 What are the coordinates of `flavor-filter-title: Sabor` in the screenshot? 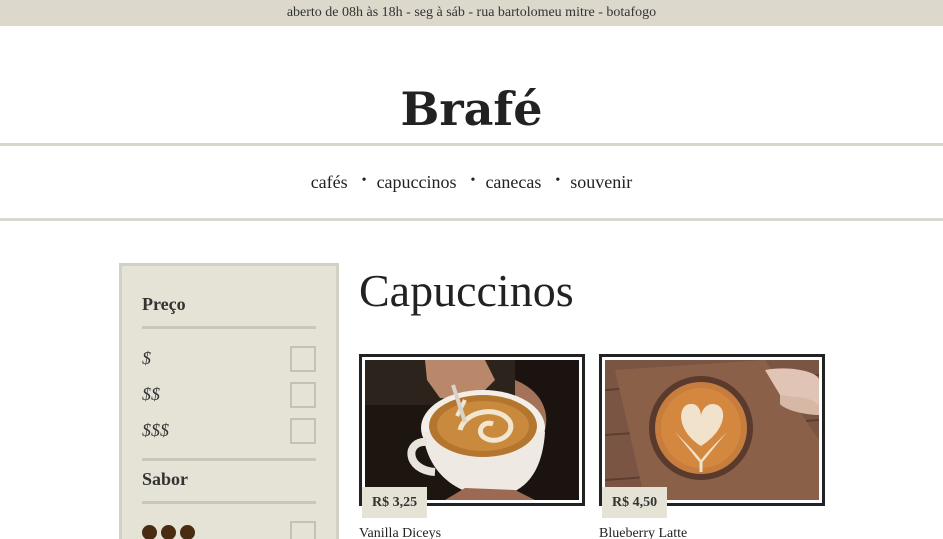 It's located at (165, 479).